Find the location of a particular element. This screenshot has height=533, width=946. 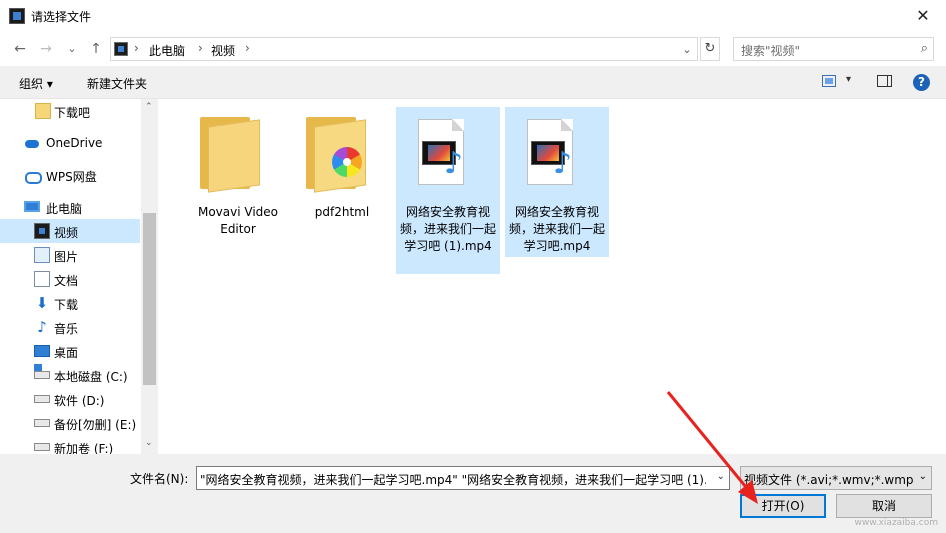

close-button: ✕ is located at coordinates (923, 16).